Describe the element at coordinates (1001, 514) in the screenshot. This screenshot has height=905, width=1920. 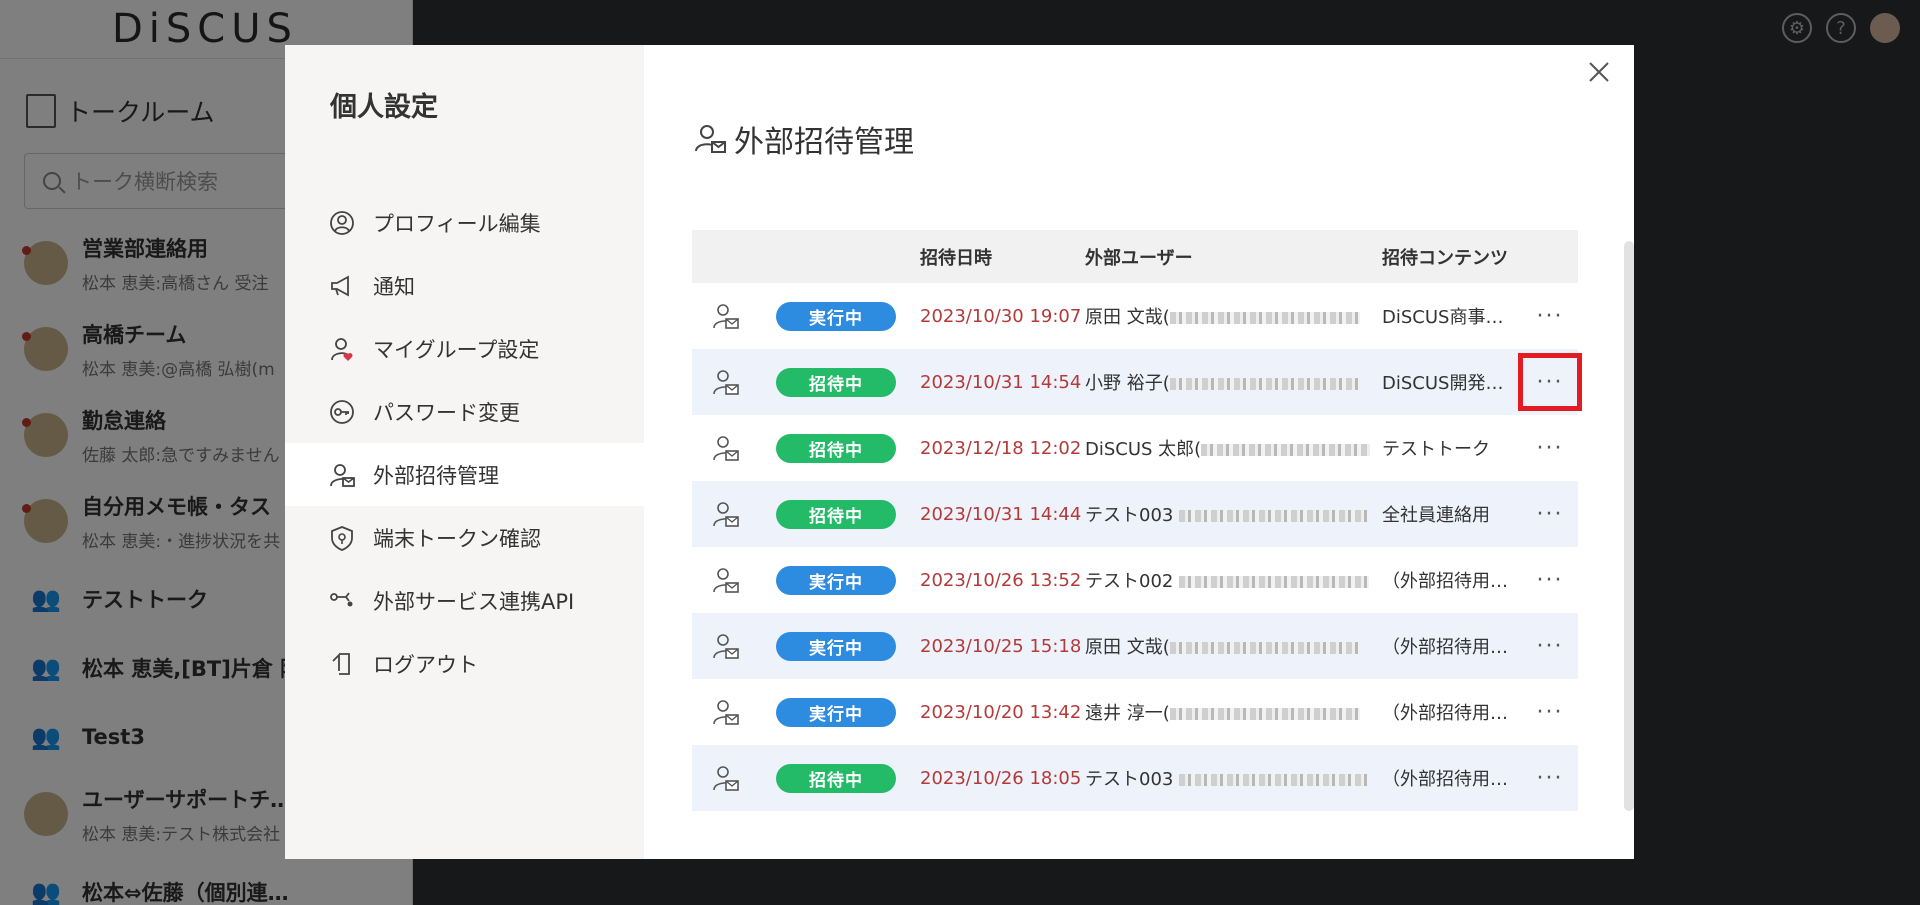
I see `invite-date: 2023/10/31 14:44` at that location.